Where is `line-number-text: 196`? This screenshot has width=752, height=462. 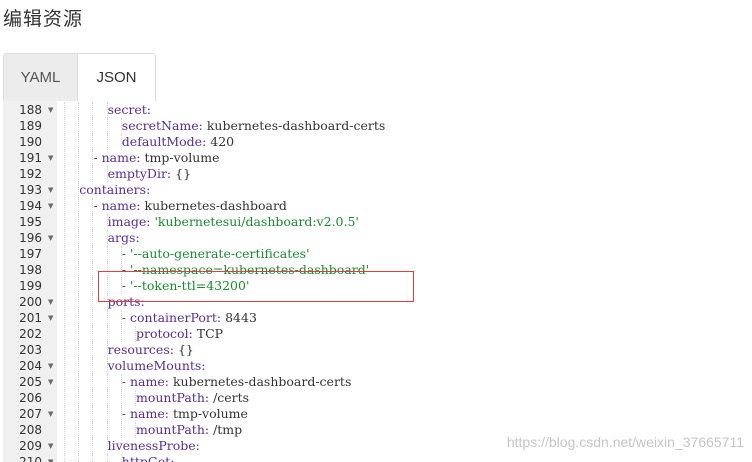
line-number-text: 196 is located at coordinates (30, 238).